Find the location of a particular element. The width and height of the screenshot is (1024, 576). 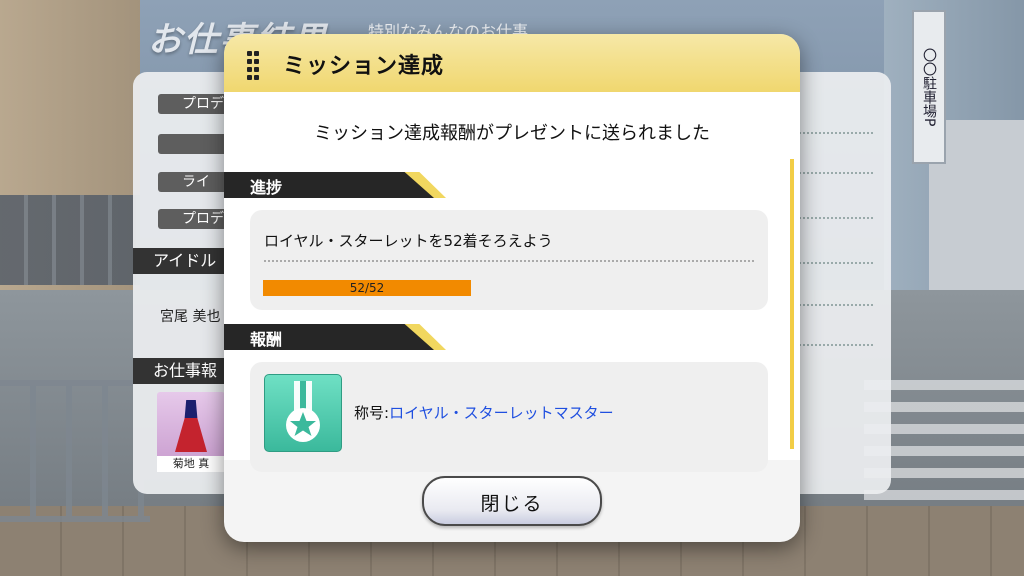

reward-card: 称号:ロイヤル・スターレットマスター is located at coordinates (509, 417).